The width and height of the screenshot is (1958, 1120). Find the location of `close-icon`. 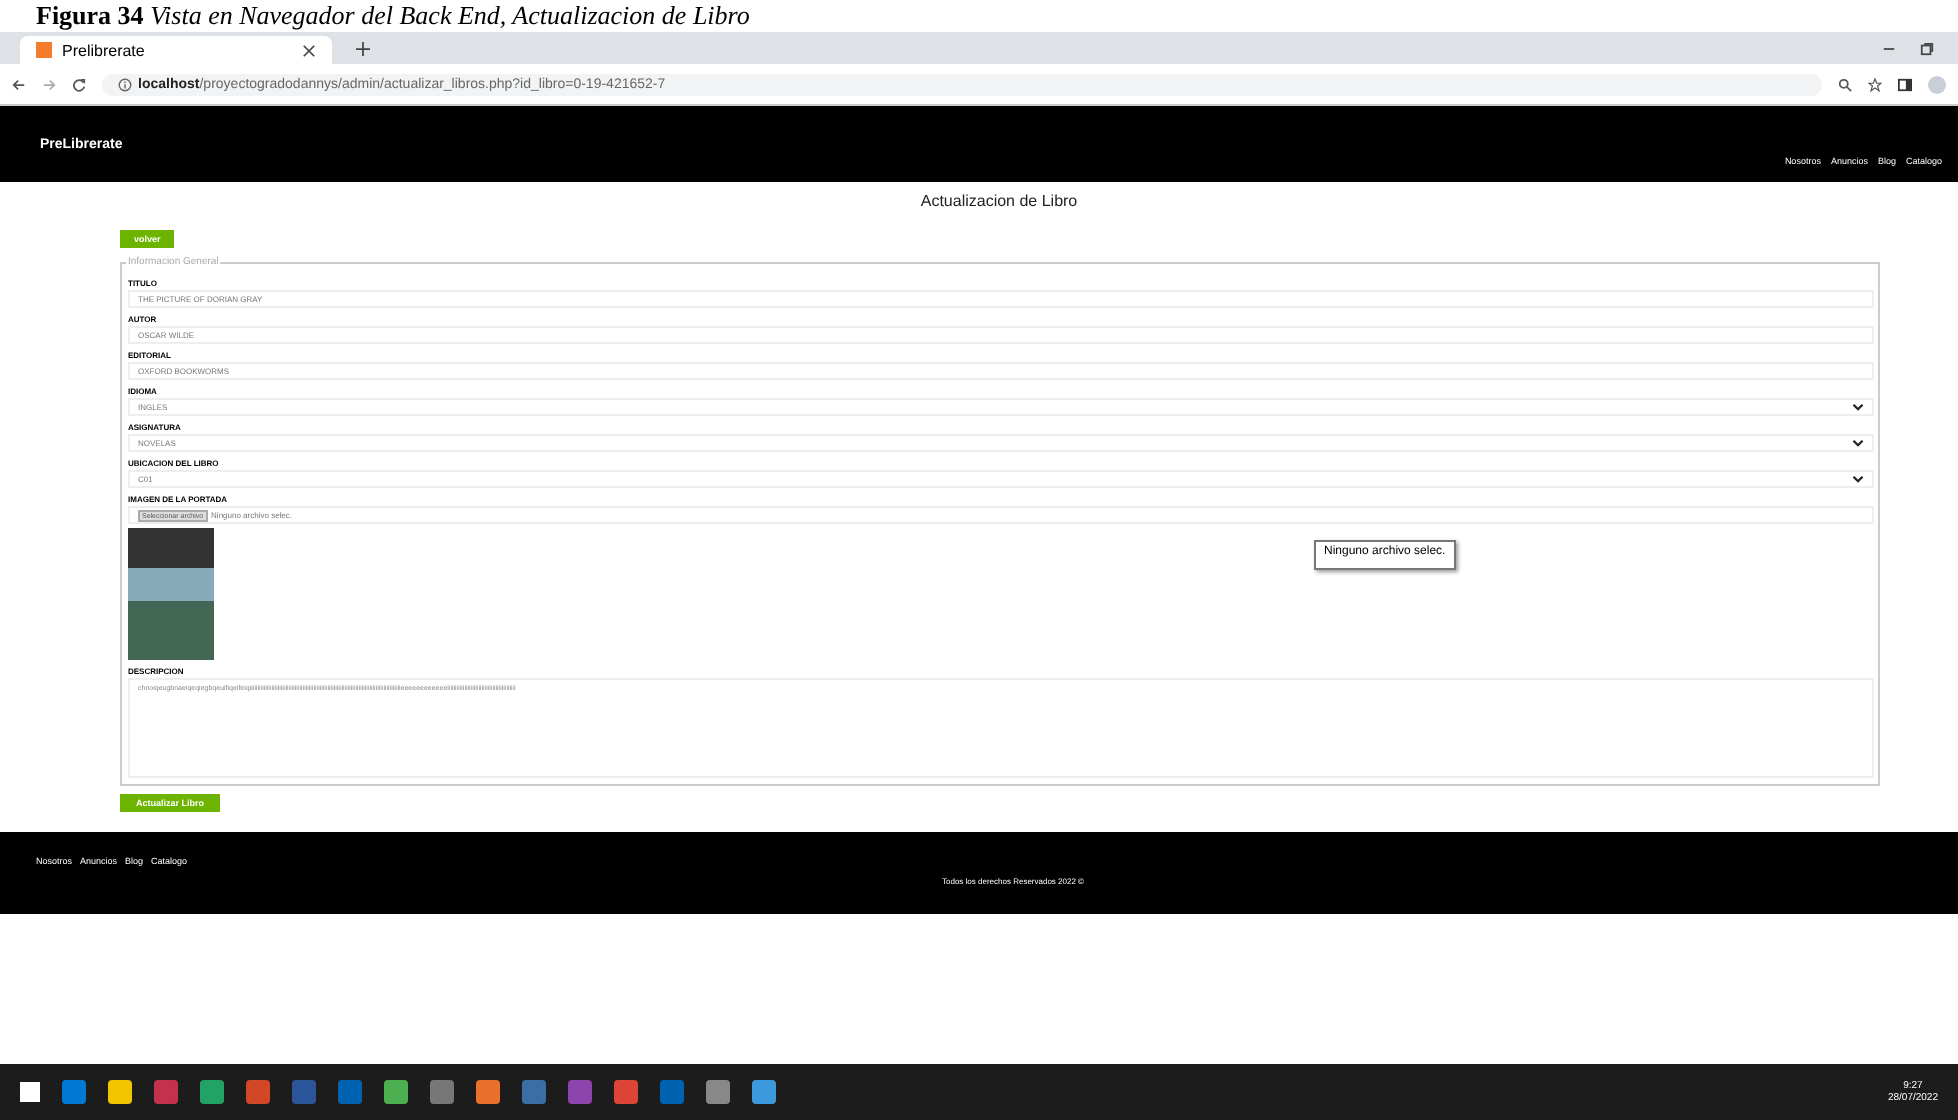

close-icon is located at coordinates (309, 50).